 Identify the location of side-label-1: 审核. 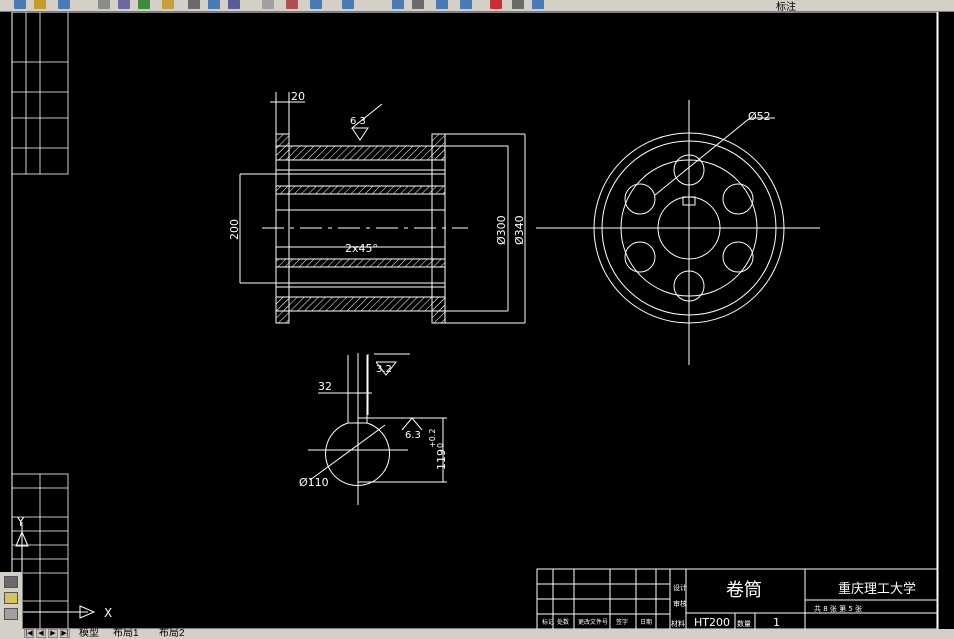
(680, 603).